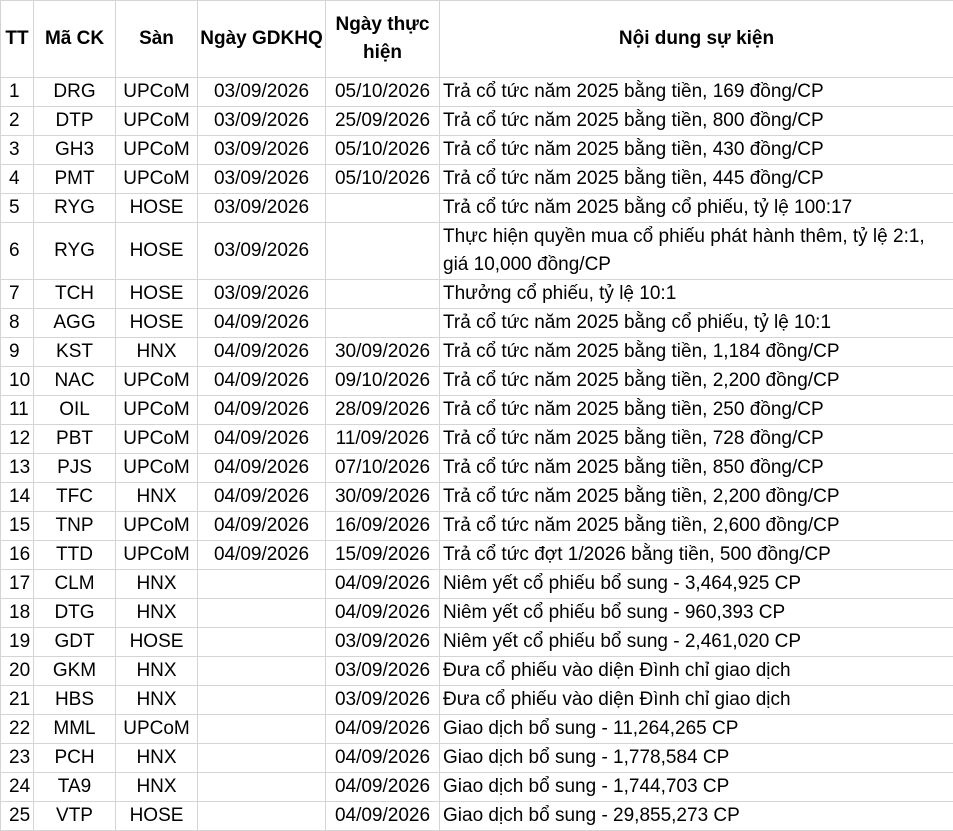  Describe the element at coordinates (17, 671) in the screenshot. I see `cell-tt: 20` at that location.